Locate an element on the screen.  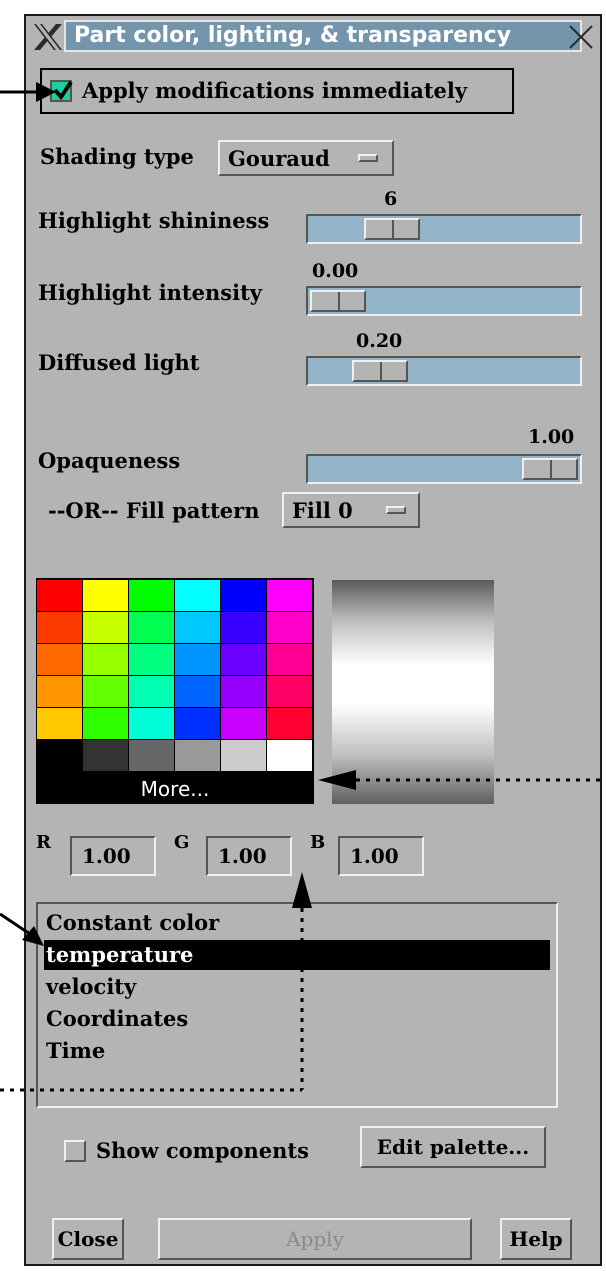
apply-immediately-row: Apply modifications immediately is located at coordinates (277, 91).